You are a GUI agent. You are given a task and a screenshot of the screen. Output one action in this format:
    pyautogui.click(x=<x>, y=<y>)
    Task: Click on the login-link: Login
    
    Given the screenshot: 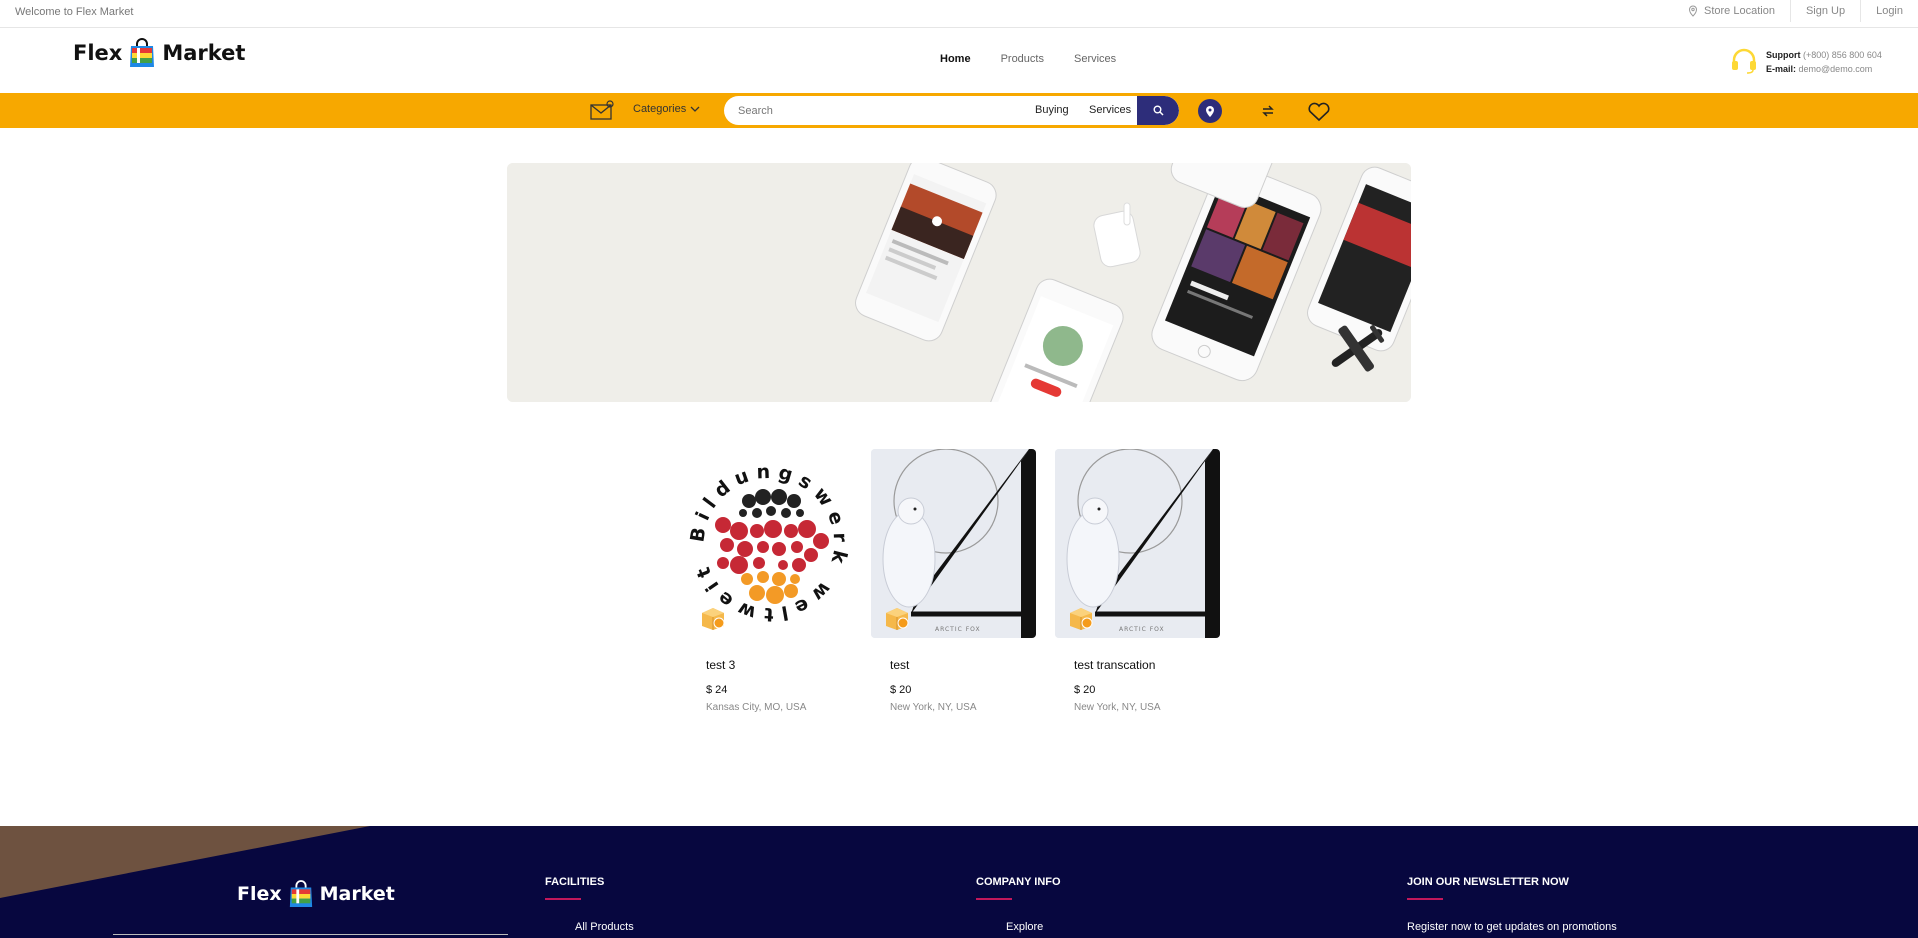 What is the action you would take?
    pyautogui.click(x=1889, y=11)
    